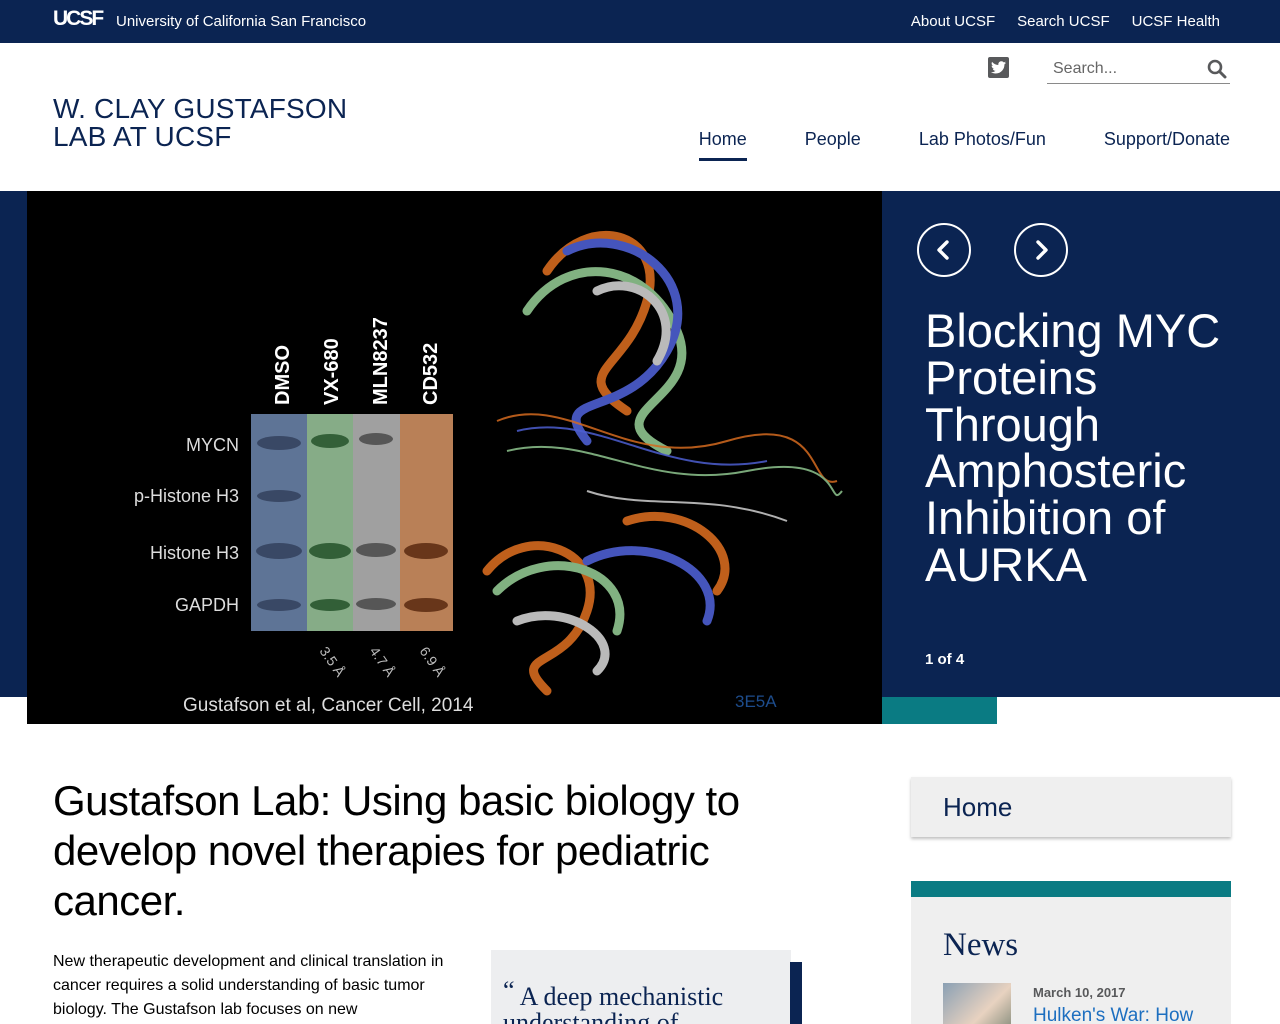 The height and width of the screenshot is (1024, 1280). I want to click on chevron-right-icon, so click(1042, 250).